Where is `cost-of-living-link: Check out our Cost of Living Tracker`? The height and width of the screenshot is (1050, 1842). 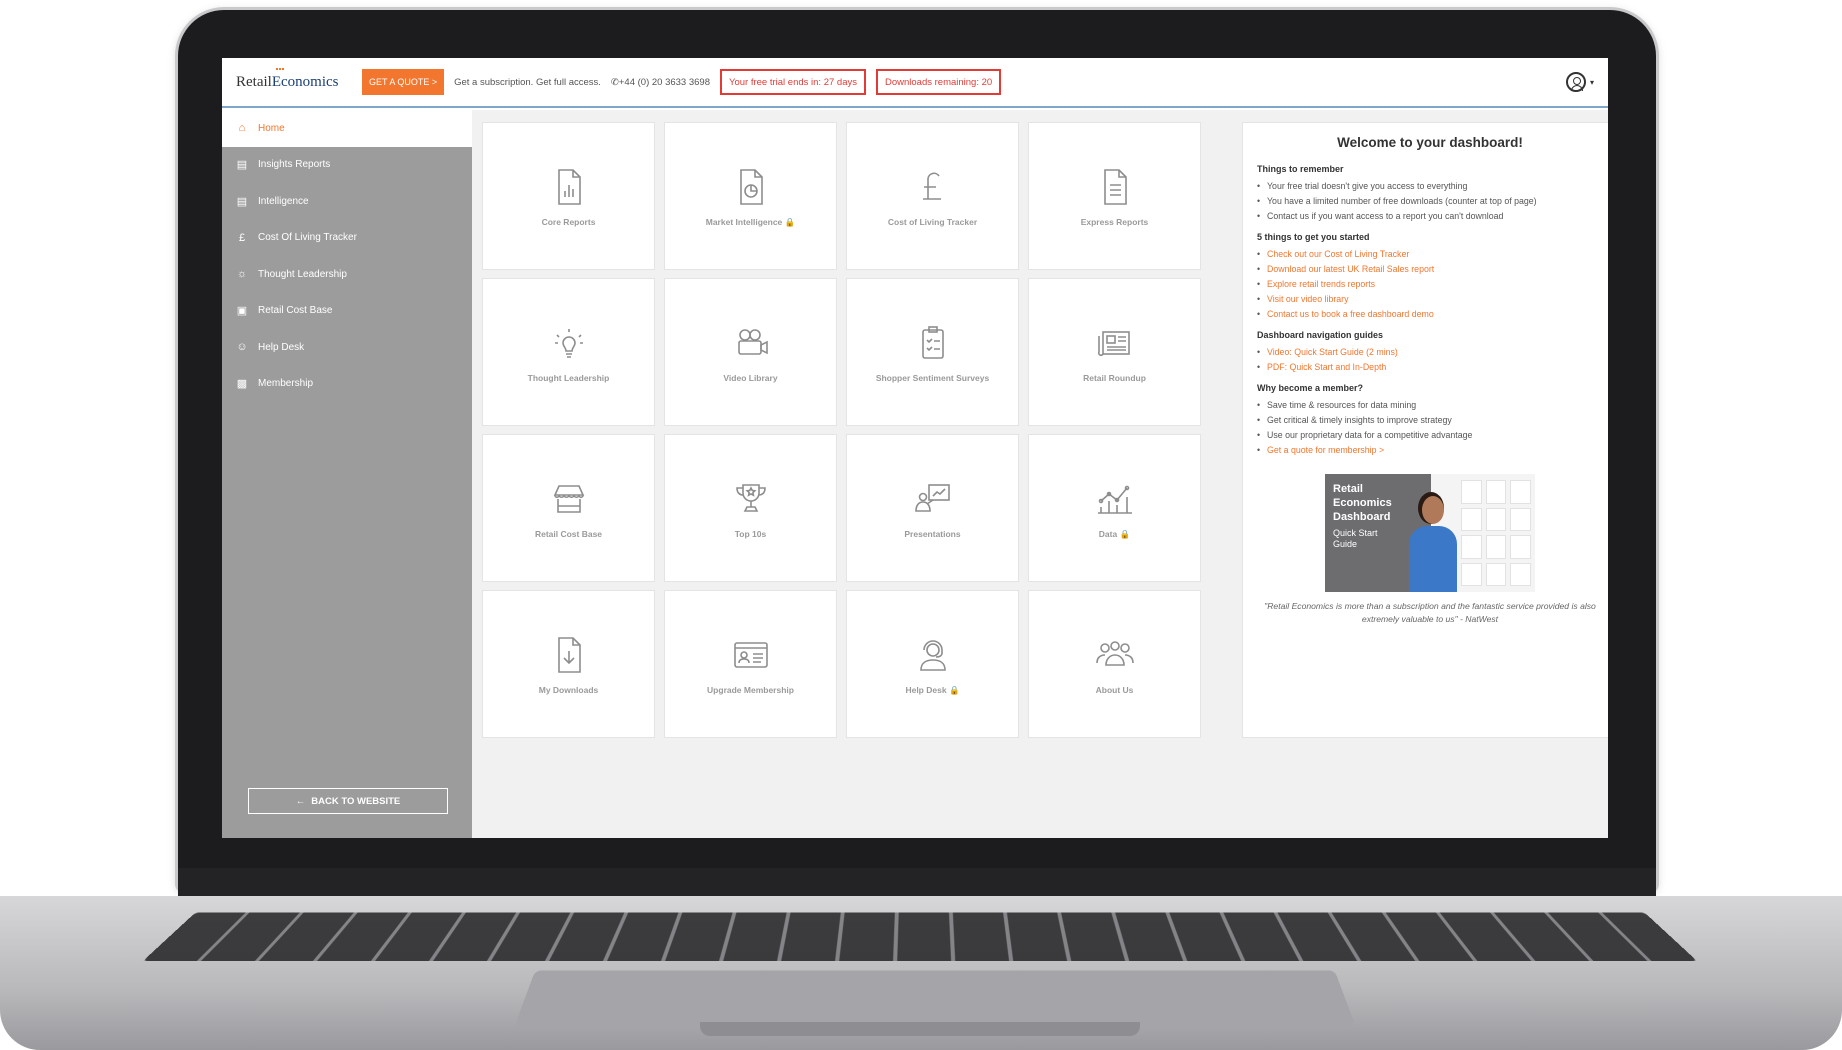 cost-of-living-link: Check out our Cost of Living Tracker is located at coordinates (1430, 254).